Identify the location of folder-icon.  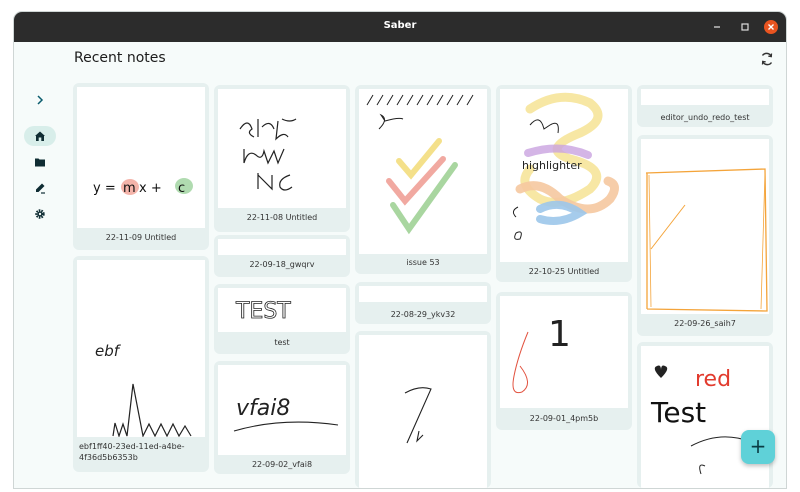
(40, 162).